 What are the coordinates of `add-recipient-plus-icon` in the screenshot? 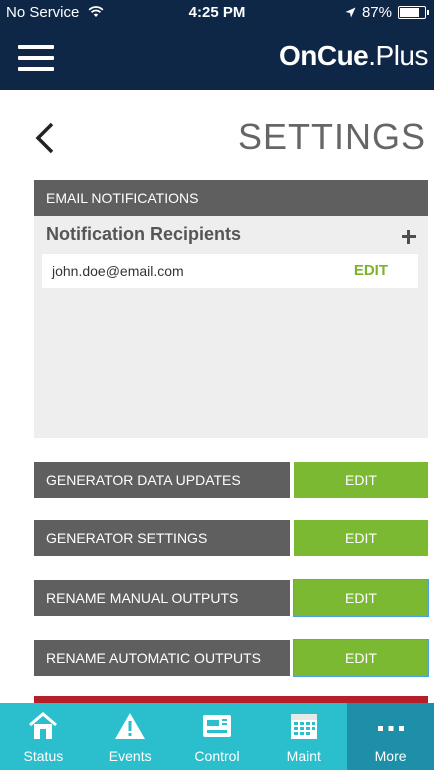 It's located at (409, 237).